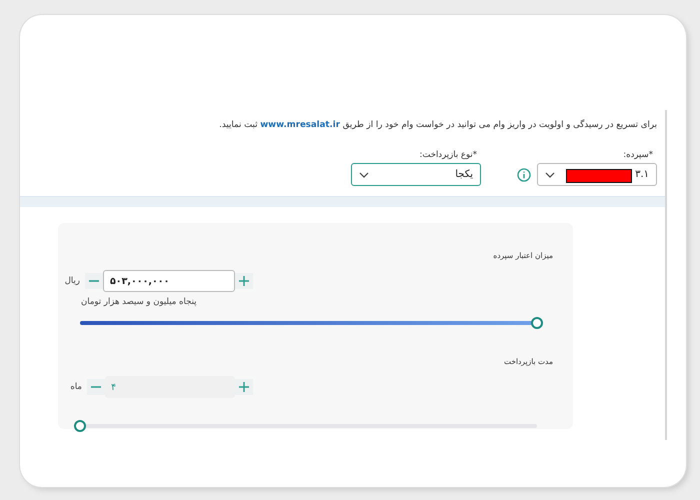  I want to click on unit-label: ماه, so click(76, 387).